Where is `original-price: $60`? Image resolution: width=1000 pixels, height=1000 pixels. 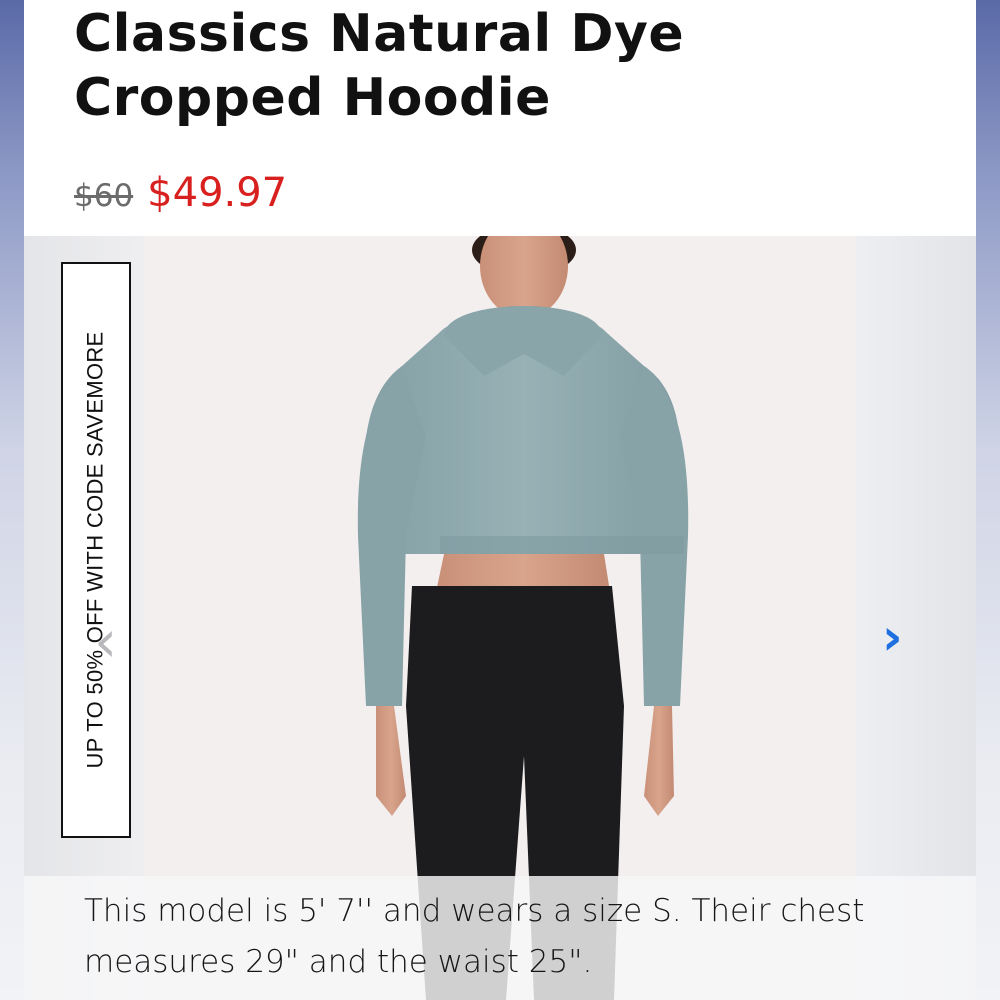
original-price: $60 is located at coordinates (104, 196).